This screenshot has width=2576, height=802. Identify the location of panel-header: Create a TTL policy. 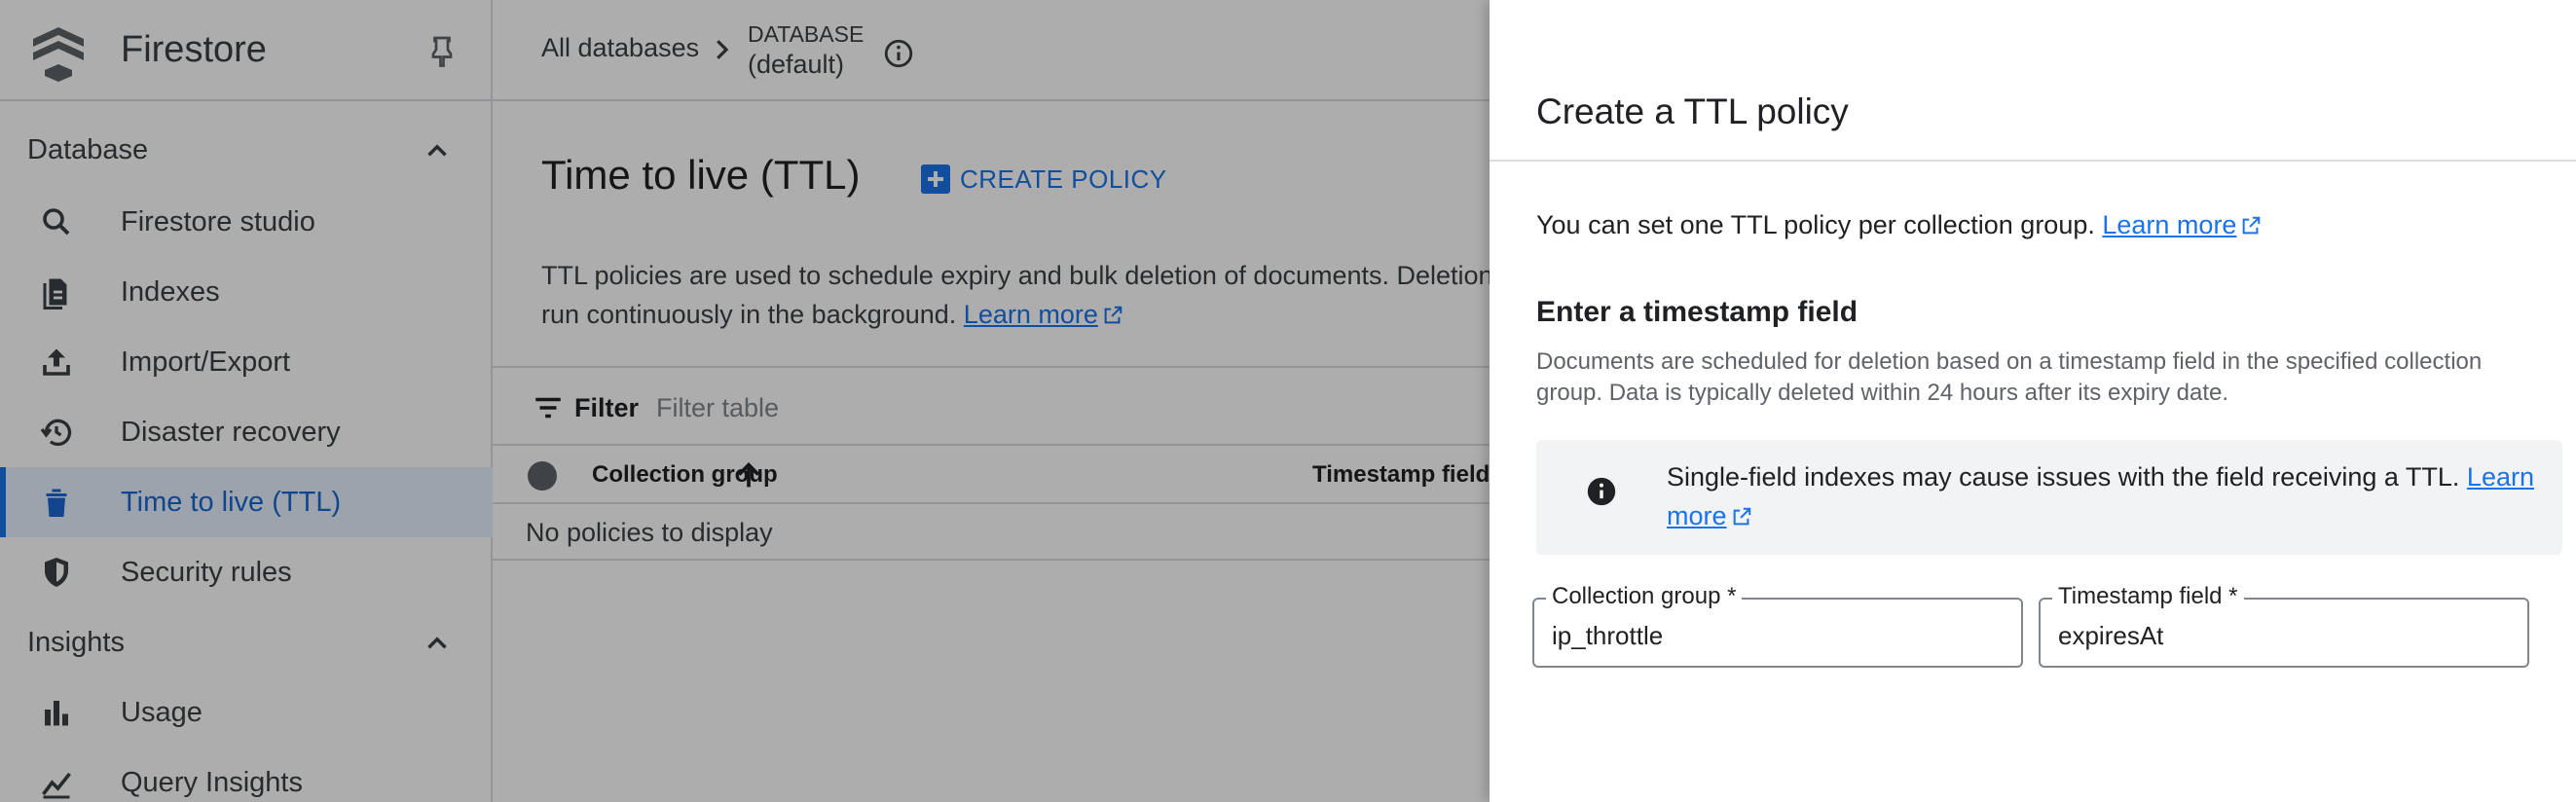
(2033, 81).